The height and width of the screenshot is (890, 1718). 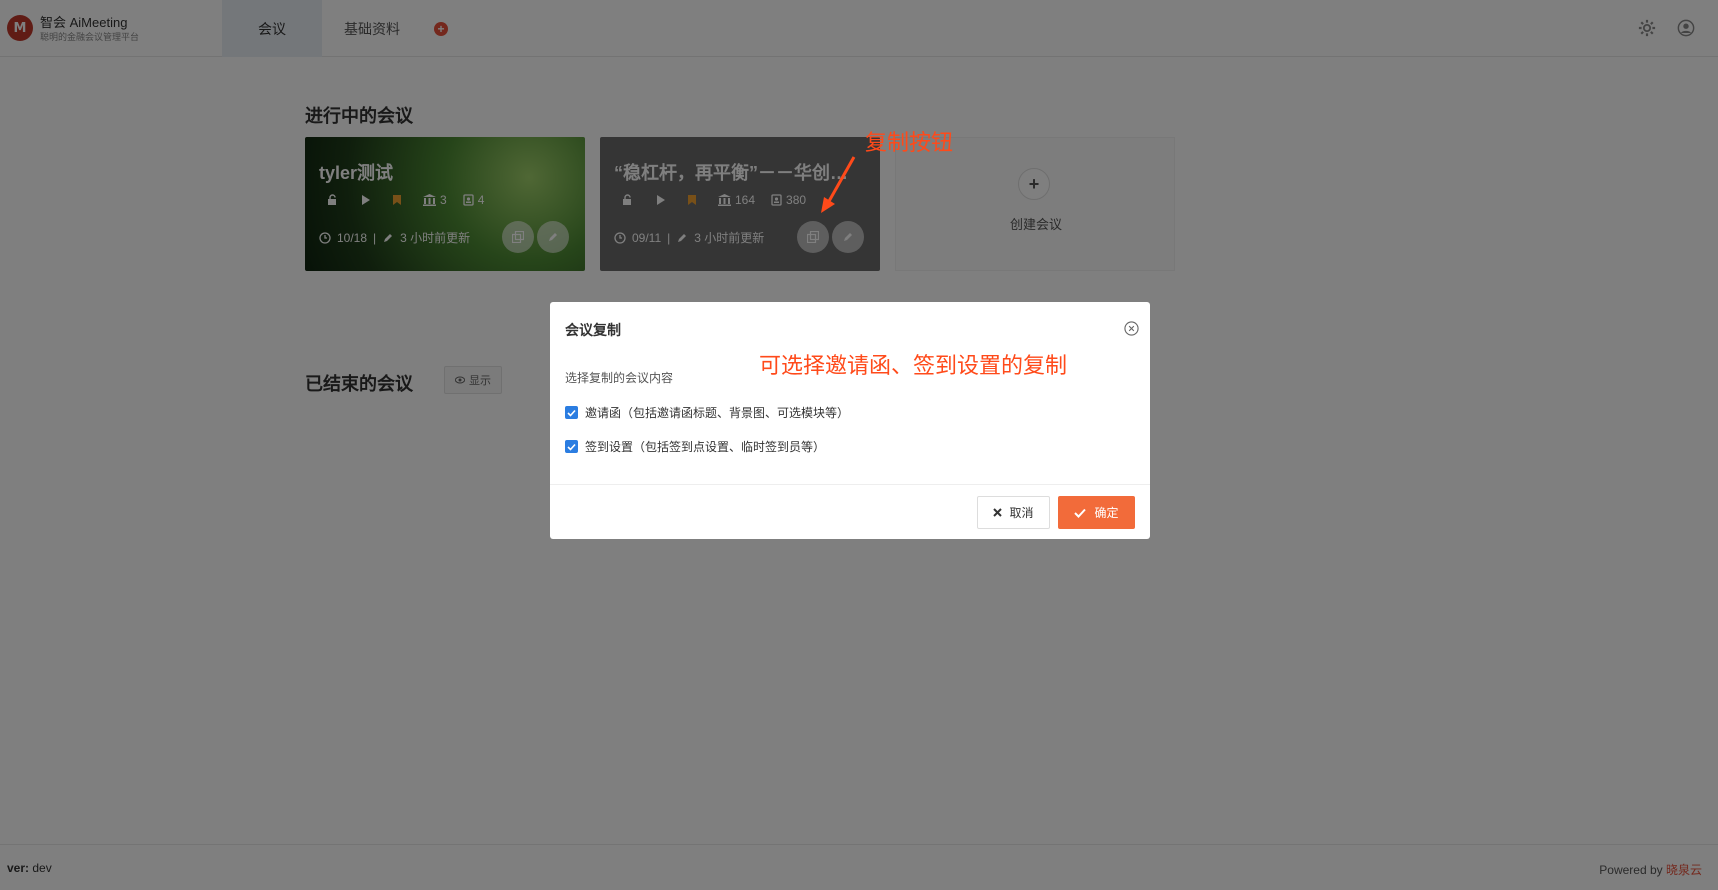 I want to click on option-signin: 签到设置（包括签到点设置、临时签到员等）, so click(x=695, y=446).